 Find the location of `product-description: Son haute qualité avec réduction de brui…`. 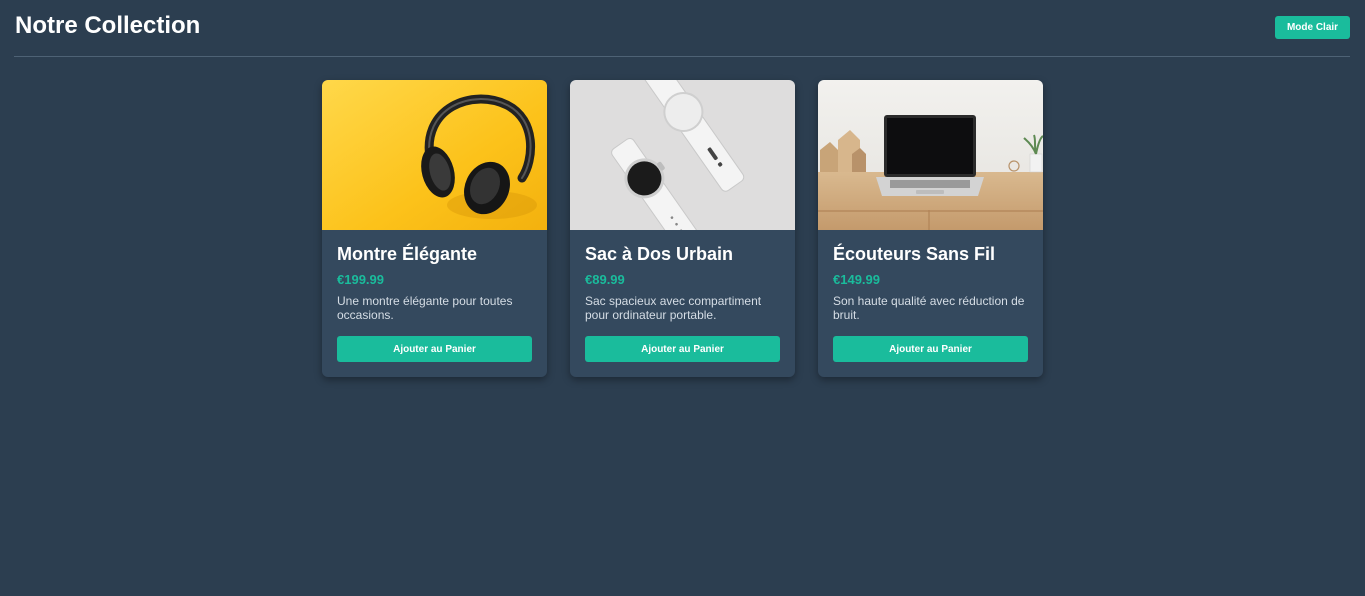

product-description: Son haute qualité avec réduction de brui… is located at coordinates (929, 308).